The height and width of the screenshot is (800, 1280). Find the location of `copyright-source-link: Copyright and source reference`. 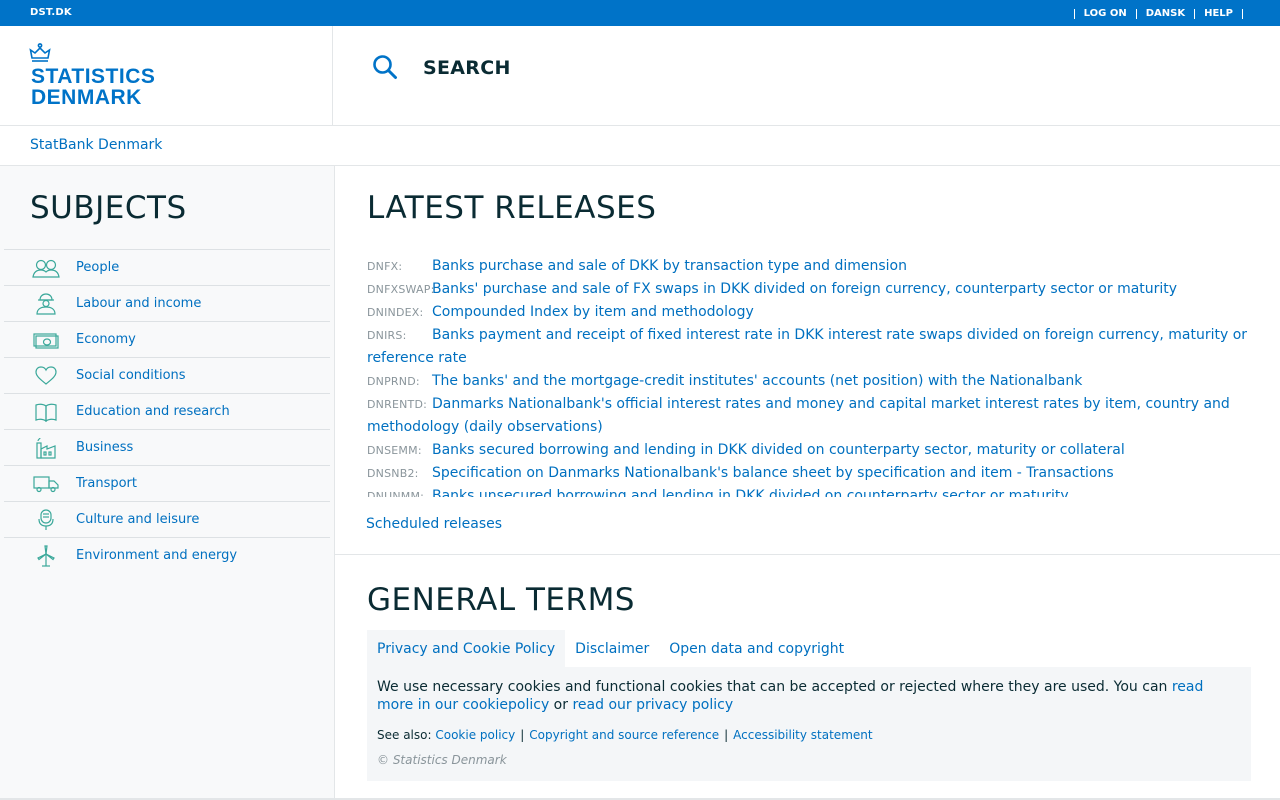

copyright-source-link: Copyright and source reference is located at coordinates (624, 735).